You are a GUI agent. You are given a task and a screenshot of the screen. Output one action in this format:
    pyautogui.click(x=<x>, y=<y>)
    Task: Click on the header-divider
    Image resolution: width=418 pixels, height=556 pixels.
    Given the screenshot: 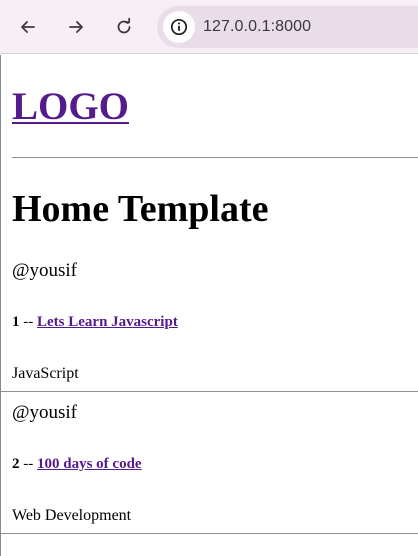 What is the action you would take?
    pyautogui.click(x=215, y=157)
    